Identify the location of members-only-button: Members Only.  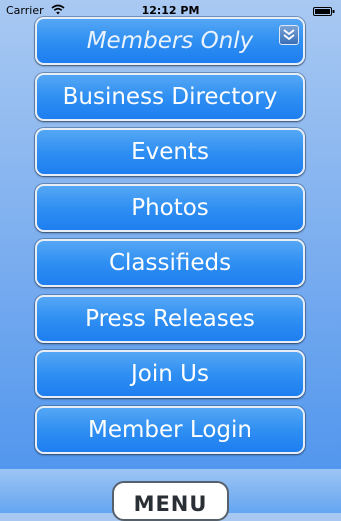
(170, 41).